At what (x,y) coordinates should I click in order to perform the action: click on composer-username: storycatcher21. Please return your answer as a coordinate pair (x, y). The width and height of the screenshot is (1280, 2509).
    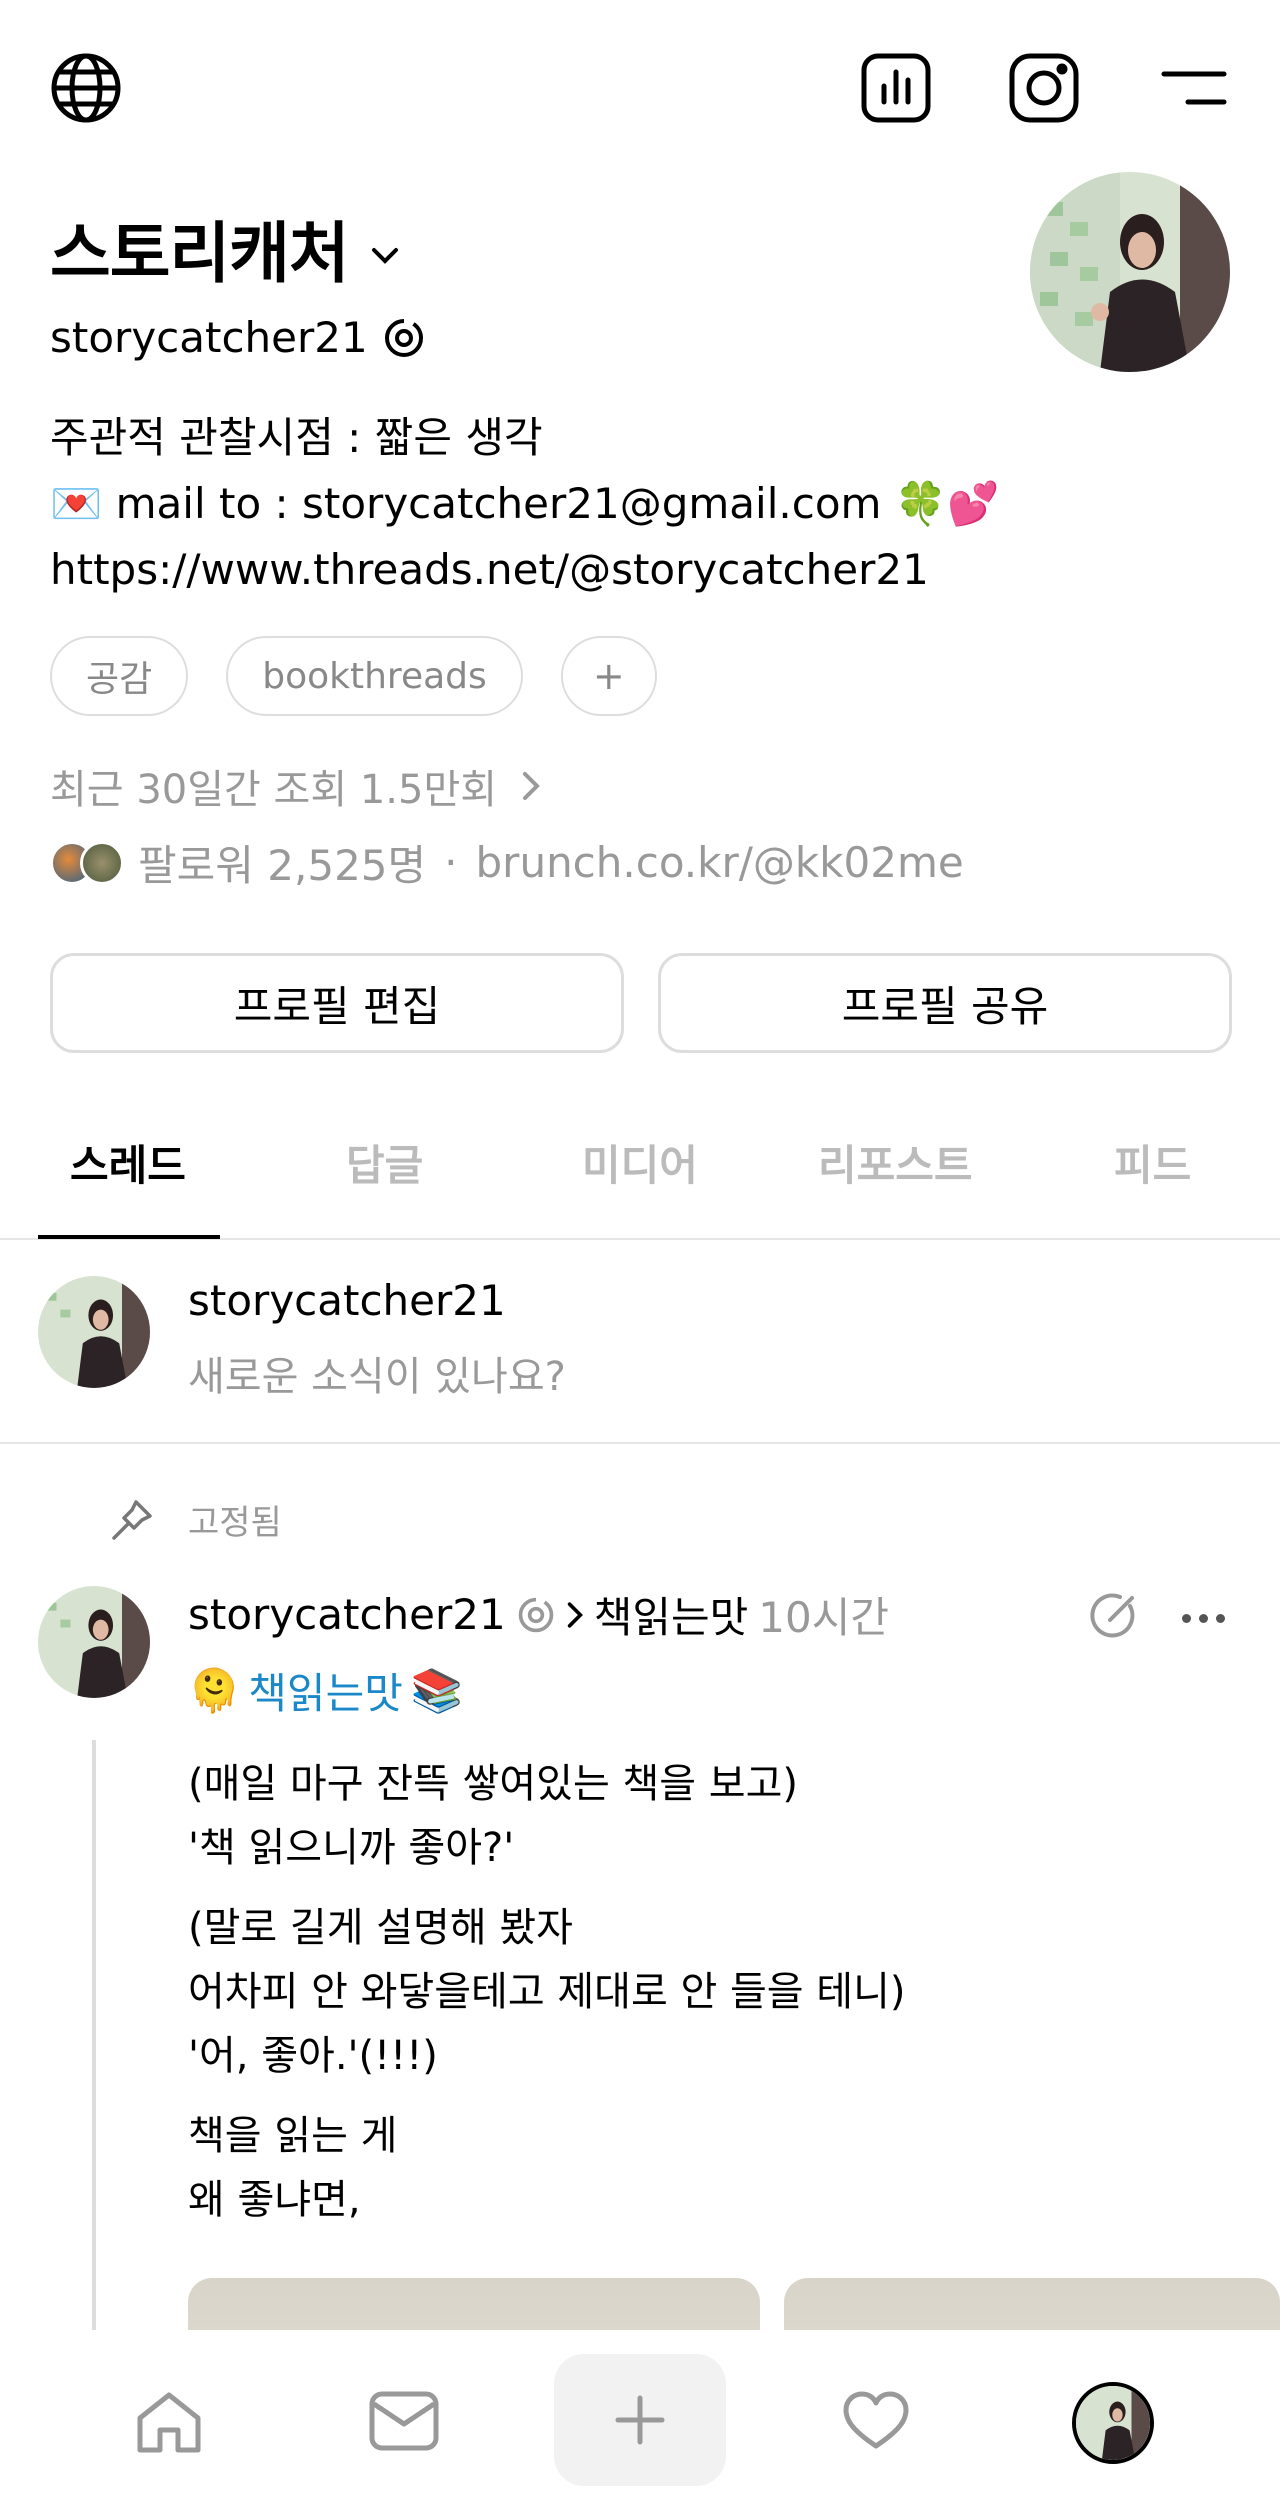
    Looking at the image, I should click on (347, 1300).